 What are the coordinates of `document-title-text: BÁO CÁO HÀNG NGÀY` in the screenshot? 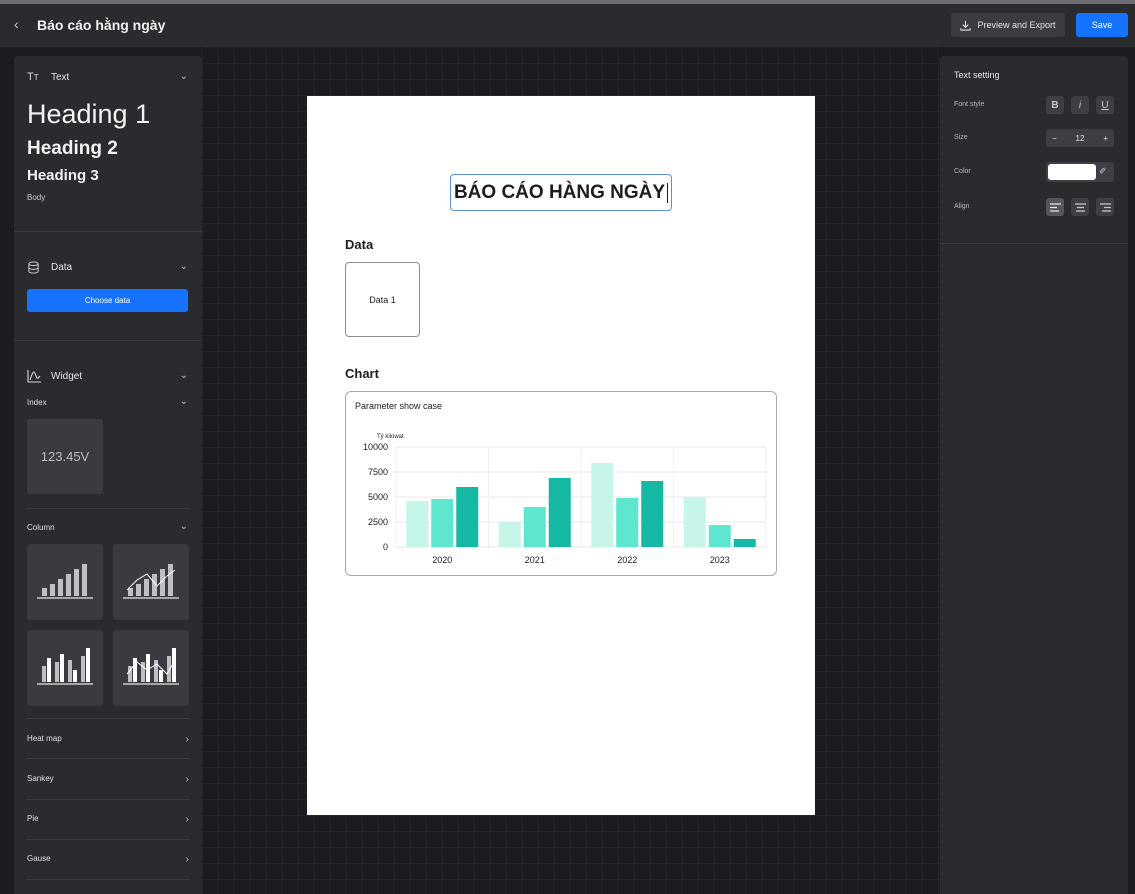 It's located at (559, 193).